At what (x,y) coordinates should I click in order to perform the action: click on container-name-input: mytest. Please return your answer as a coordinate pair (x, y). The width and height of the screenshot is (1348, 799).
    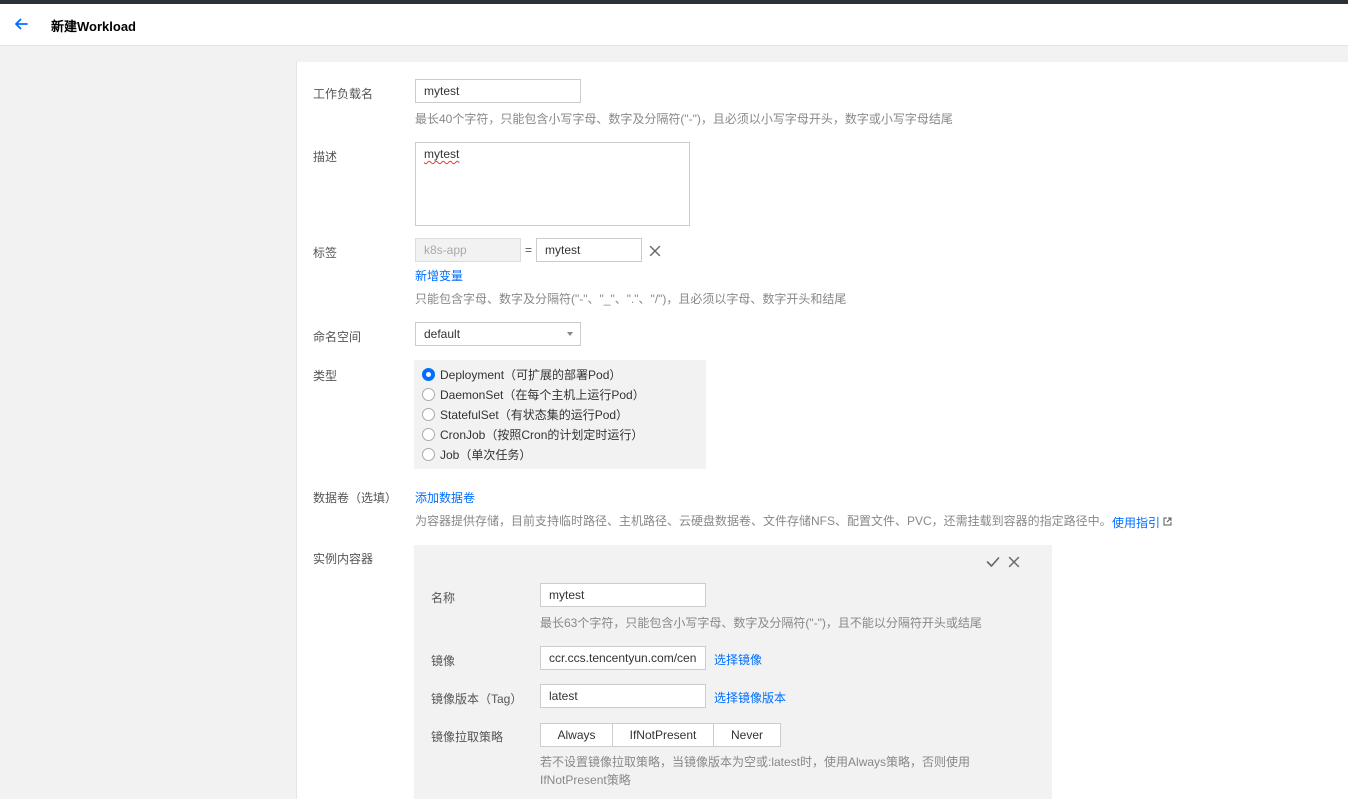
    Looking at the image, I should click on (623, 595).